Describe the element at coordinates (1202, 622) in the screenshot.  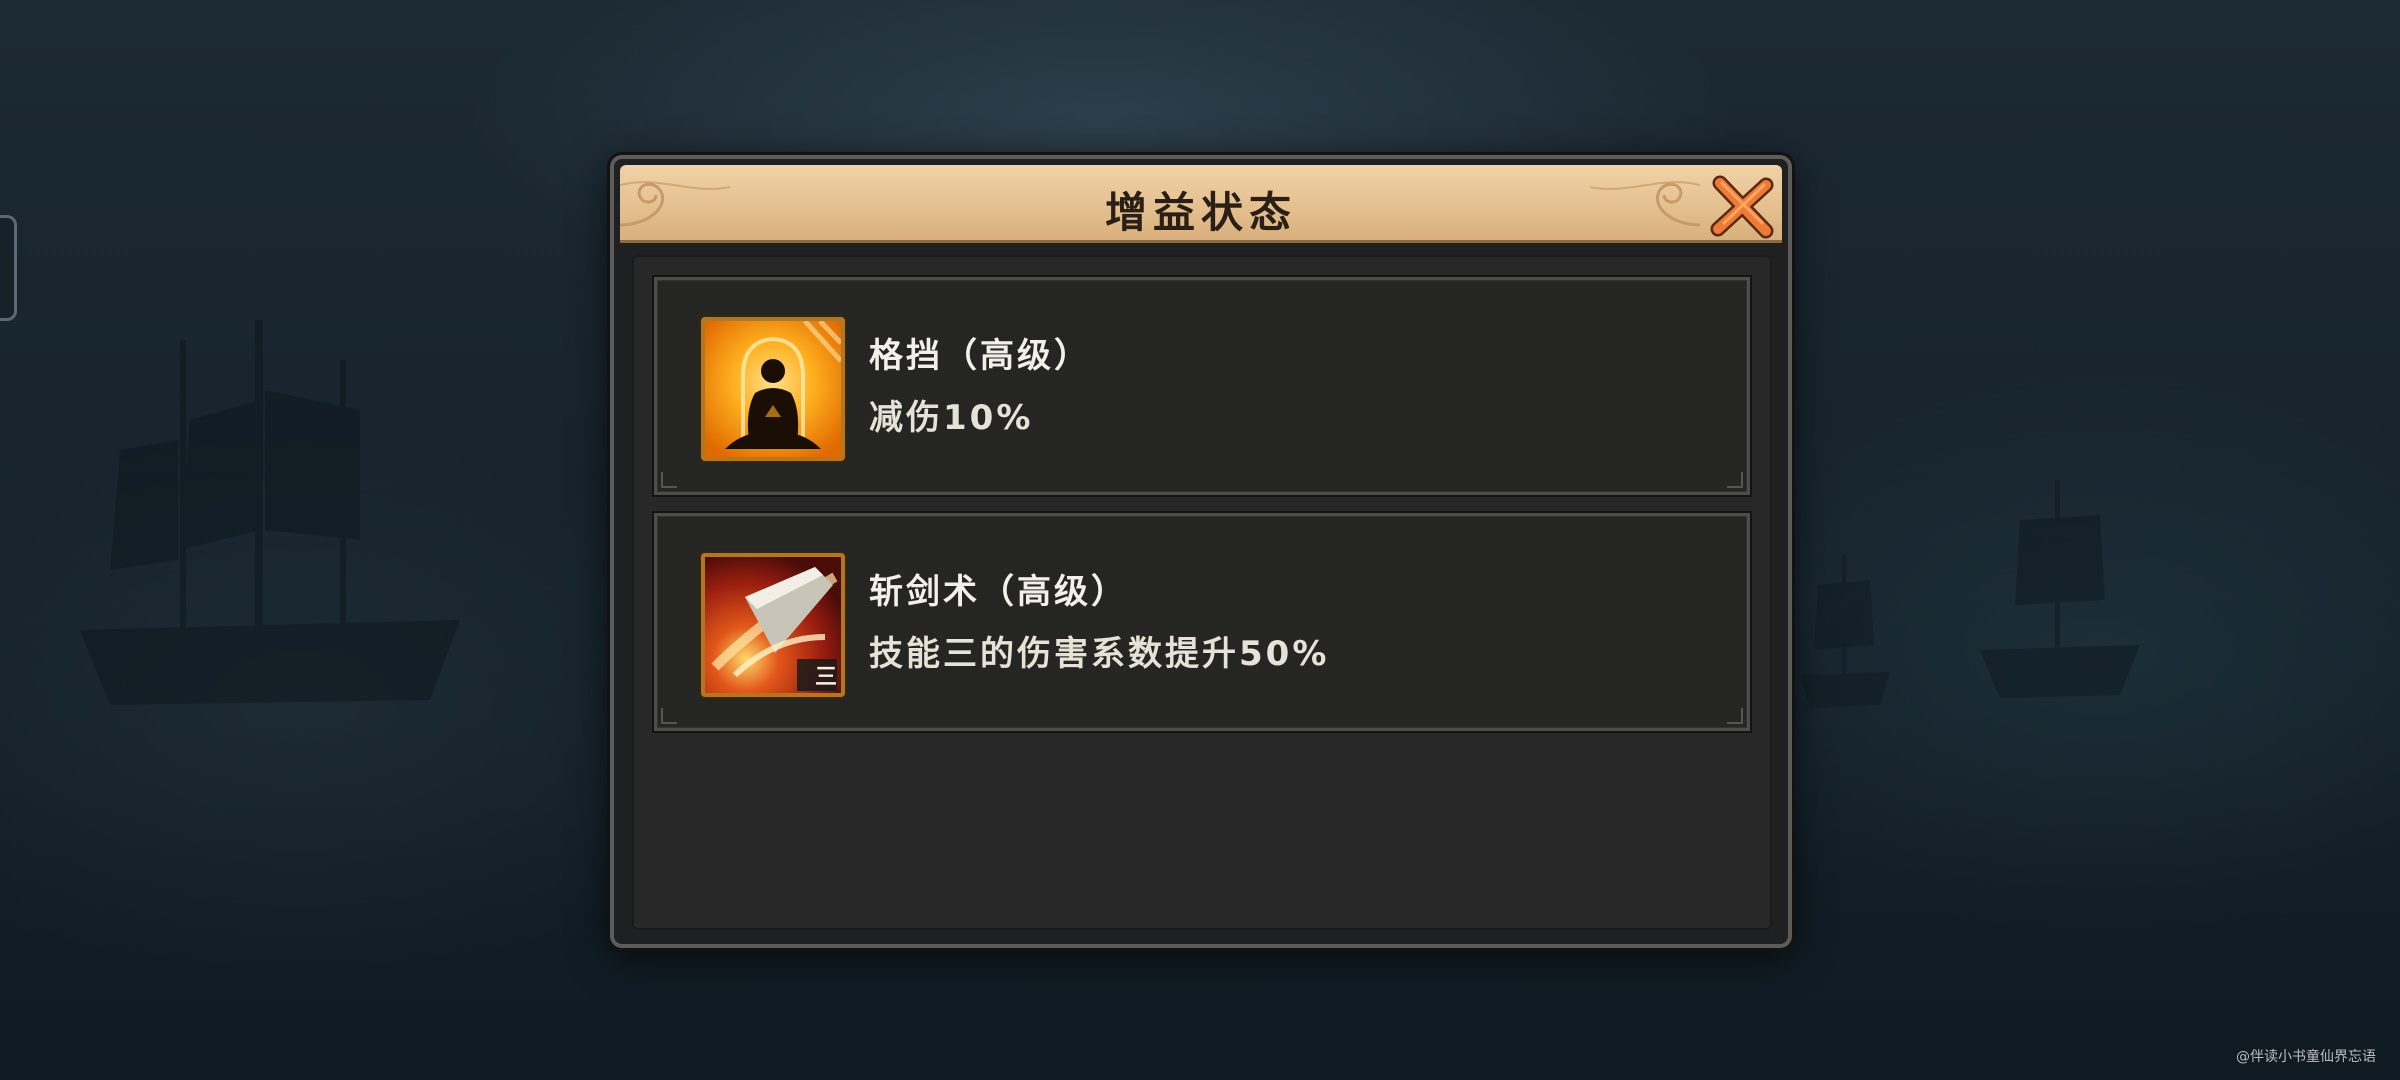
I see `buff-item: 三 斩剑术（高级） 技能三的伤害系数提升50%` at that location.